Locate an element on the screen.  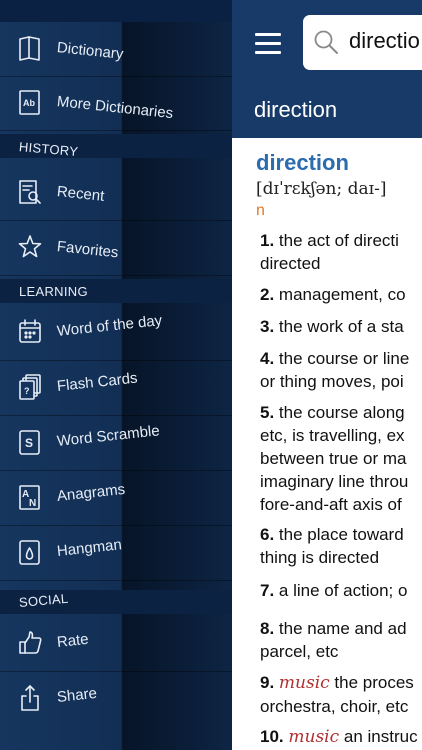
flash-cards-icon: ? is located at coordinates (30, 387).